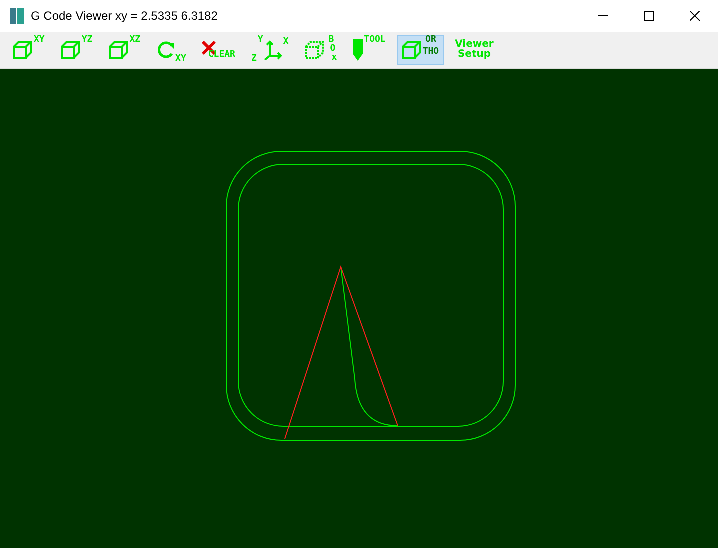 This screenshot has width=718, height=548. Describe the element at coordinates (273, 50) in the screenshot. I see `axes-icon` at that location.